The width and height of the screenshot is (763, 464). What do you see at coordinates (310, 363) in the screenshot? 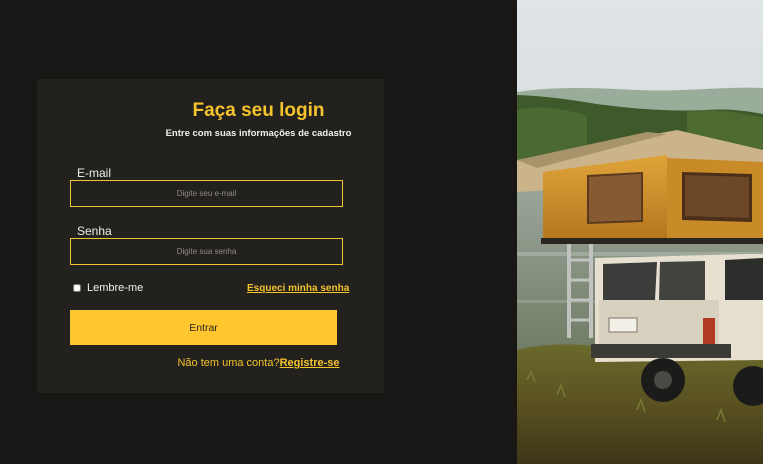
I see `signup-link: Registre-se` at bounding box center [310, 363].